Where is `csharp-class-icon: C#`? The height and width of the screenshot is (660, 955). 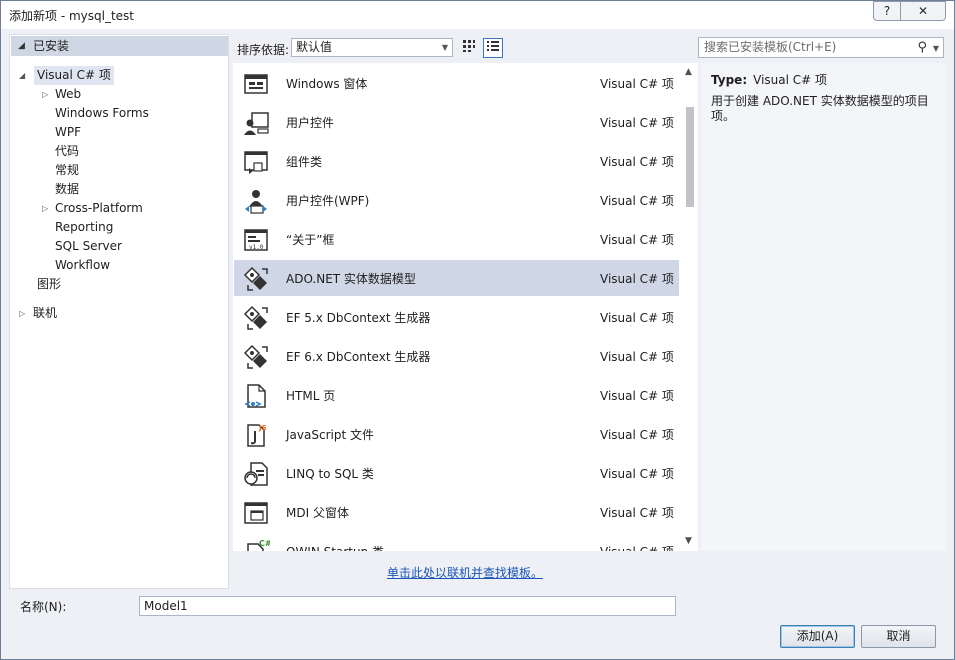 csharp-class-icon: C# is located at coordinates (258, 545).